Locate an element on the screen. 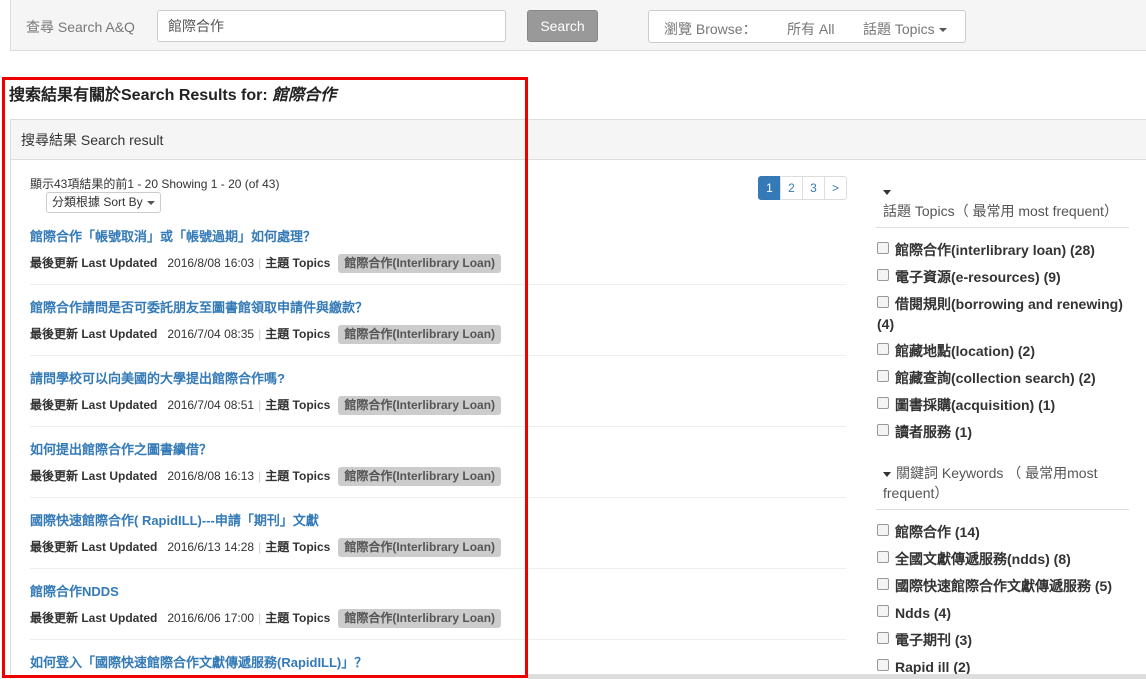 The height and width of the screenshot is (679, 1146). sort-by-dropdown: 分類根據 Sort By is located at coordinates (103, 202).